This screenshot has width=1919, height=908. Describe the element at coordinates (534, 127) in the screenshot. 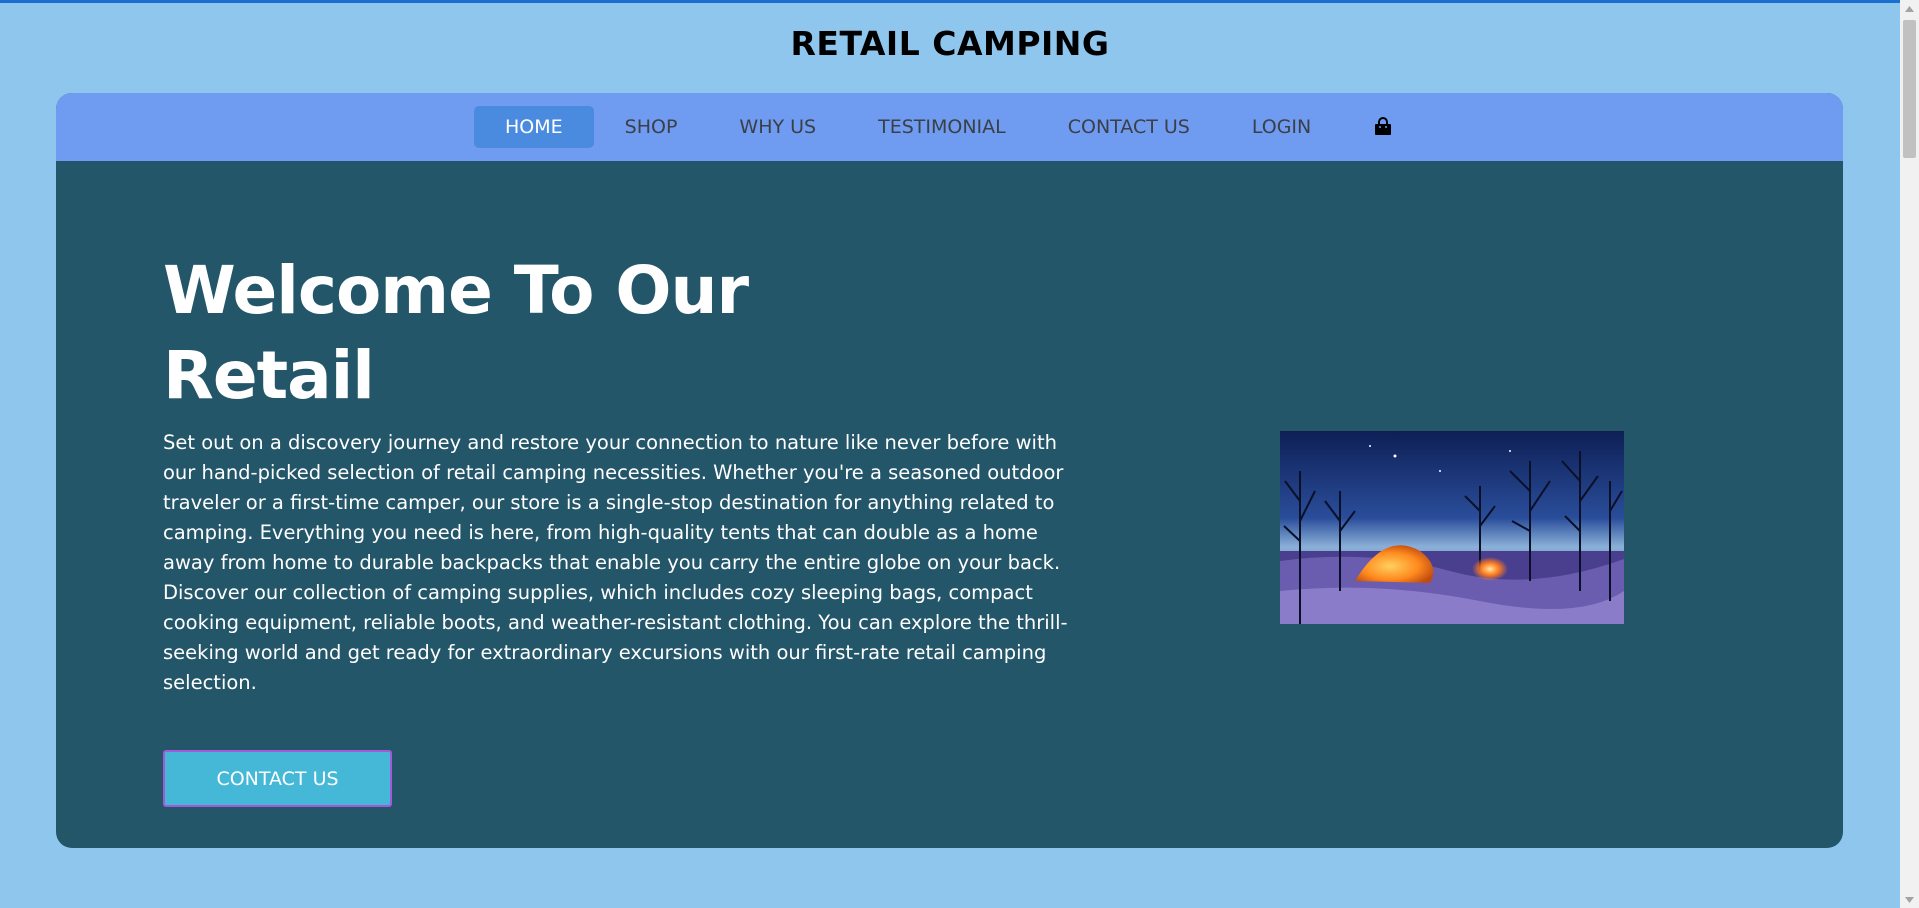

I see `nav-item-home: HOME` at that location.